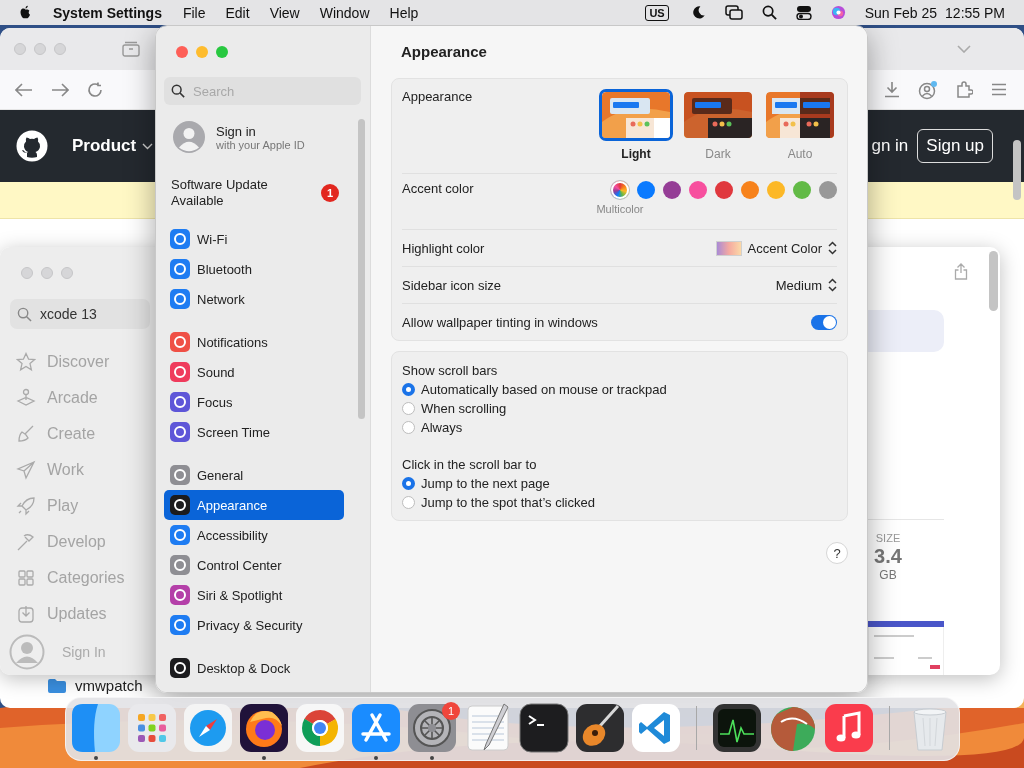 Image resolution: width=1024 pixels, height=768 pixels. What do you see at coordinates (254, 342) in the screenshot?
I see `sidebar-item: Notifications` at bounding box center [254, 342].